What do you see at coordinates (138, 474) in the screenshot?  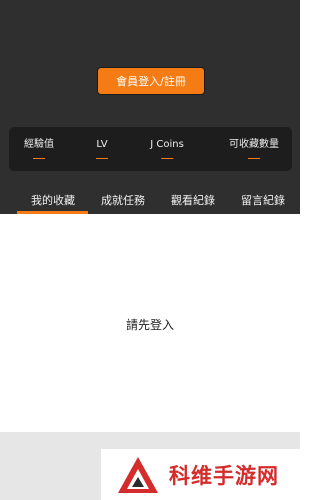 I see `watermark-logo-icon` at bounding box center [138, 474].